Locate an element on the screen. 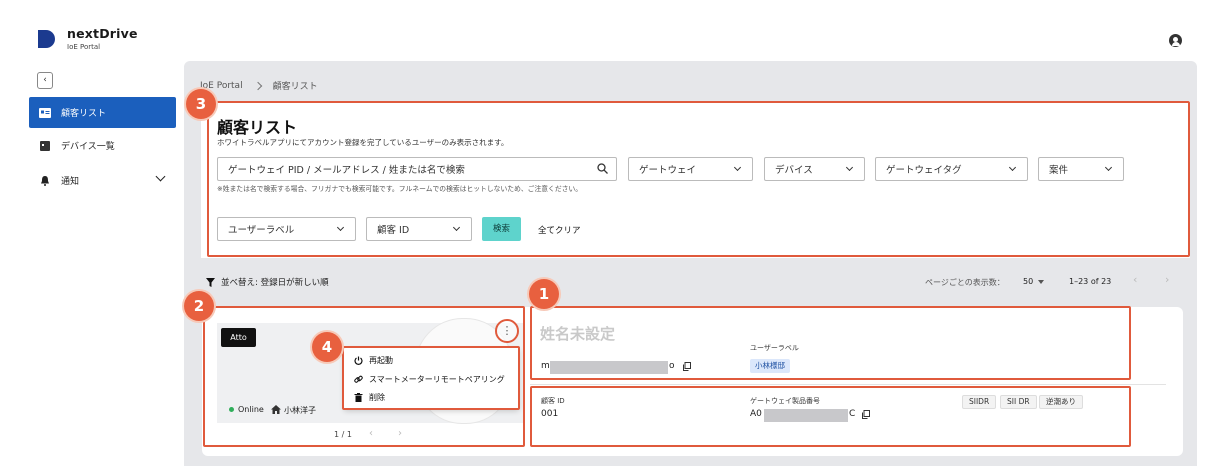 Image resolution: width=1218 pixels, height=466 pixels. annotation-badge-1: 1 is located at coordinates (544, 294).